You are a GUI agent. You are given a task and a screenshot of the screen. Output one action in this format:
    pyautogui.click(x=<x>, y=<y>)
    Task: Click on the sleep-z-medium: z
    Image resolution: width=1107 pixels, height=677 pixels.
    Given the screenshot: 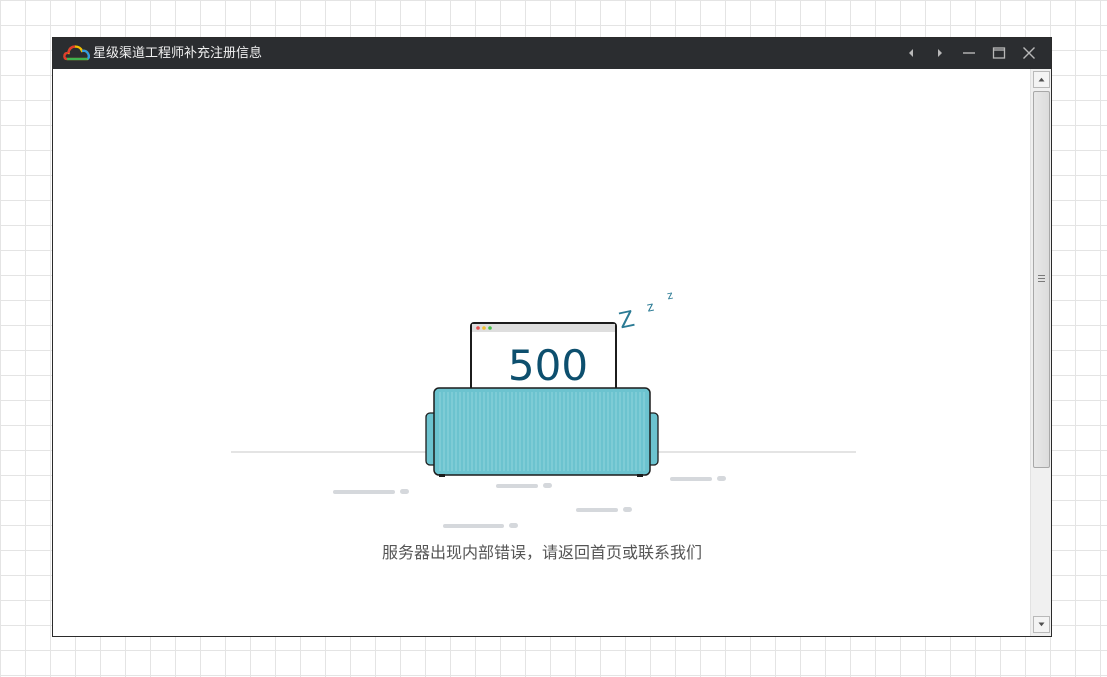 What is the action you would take?
    pyautogui.click(x=651, y=308)
    